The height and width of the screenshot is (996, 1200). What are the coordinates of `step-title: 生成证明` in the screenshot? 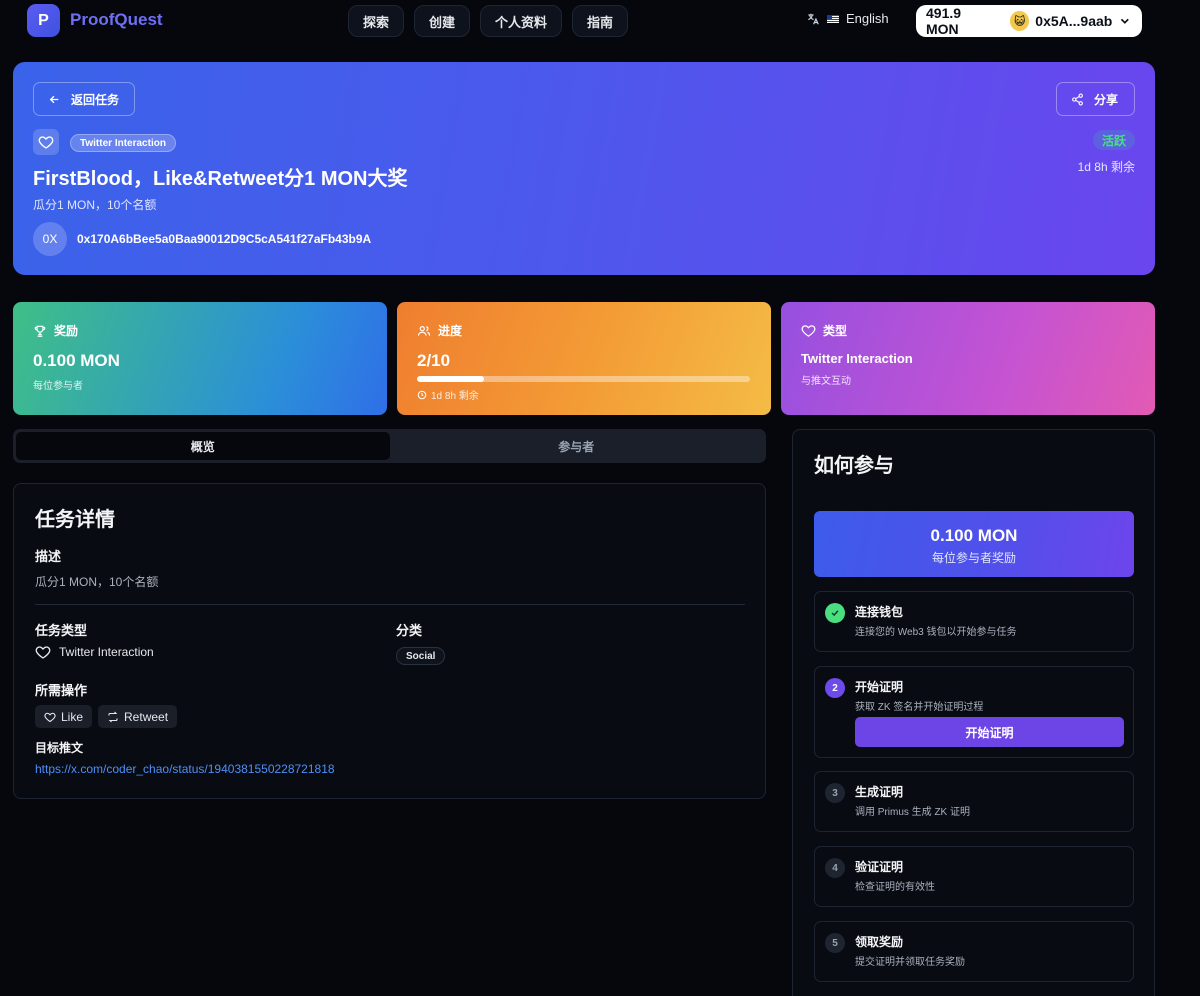 It's located at (879, 792).